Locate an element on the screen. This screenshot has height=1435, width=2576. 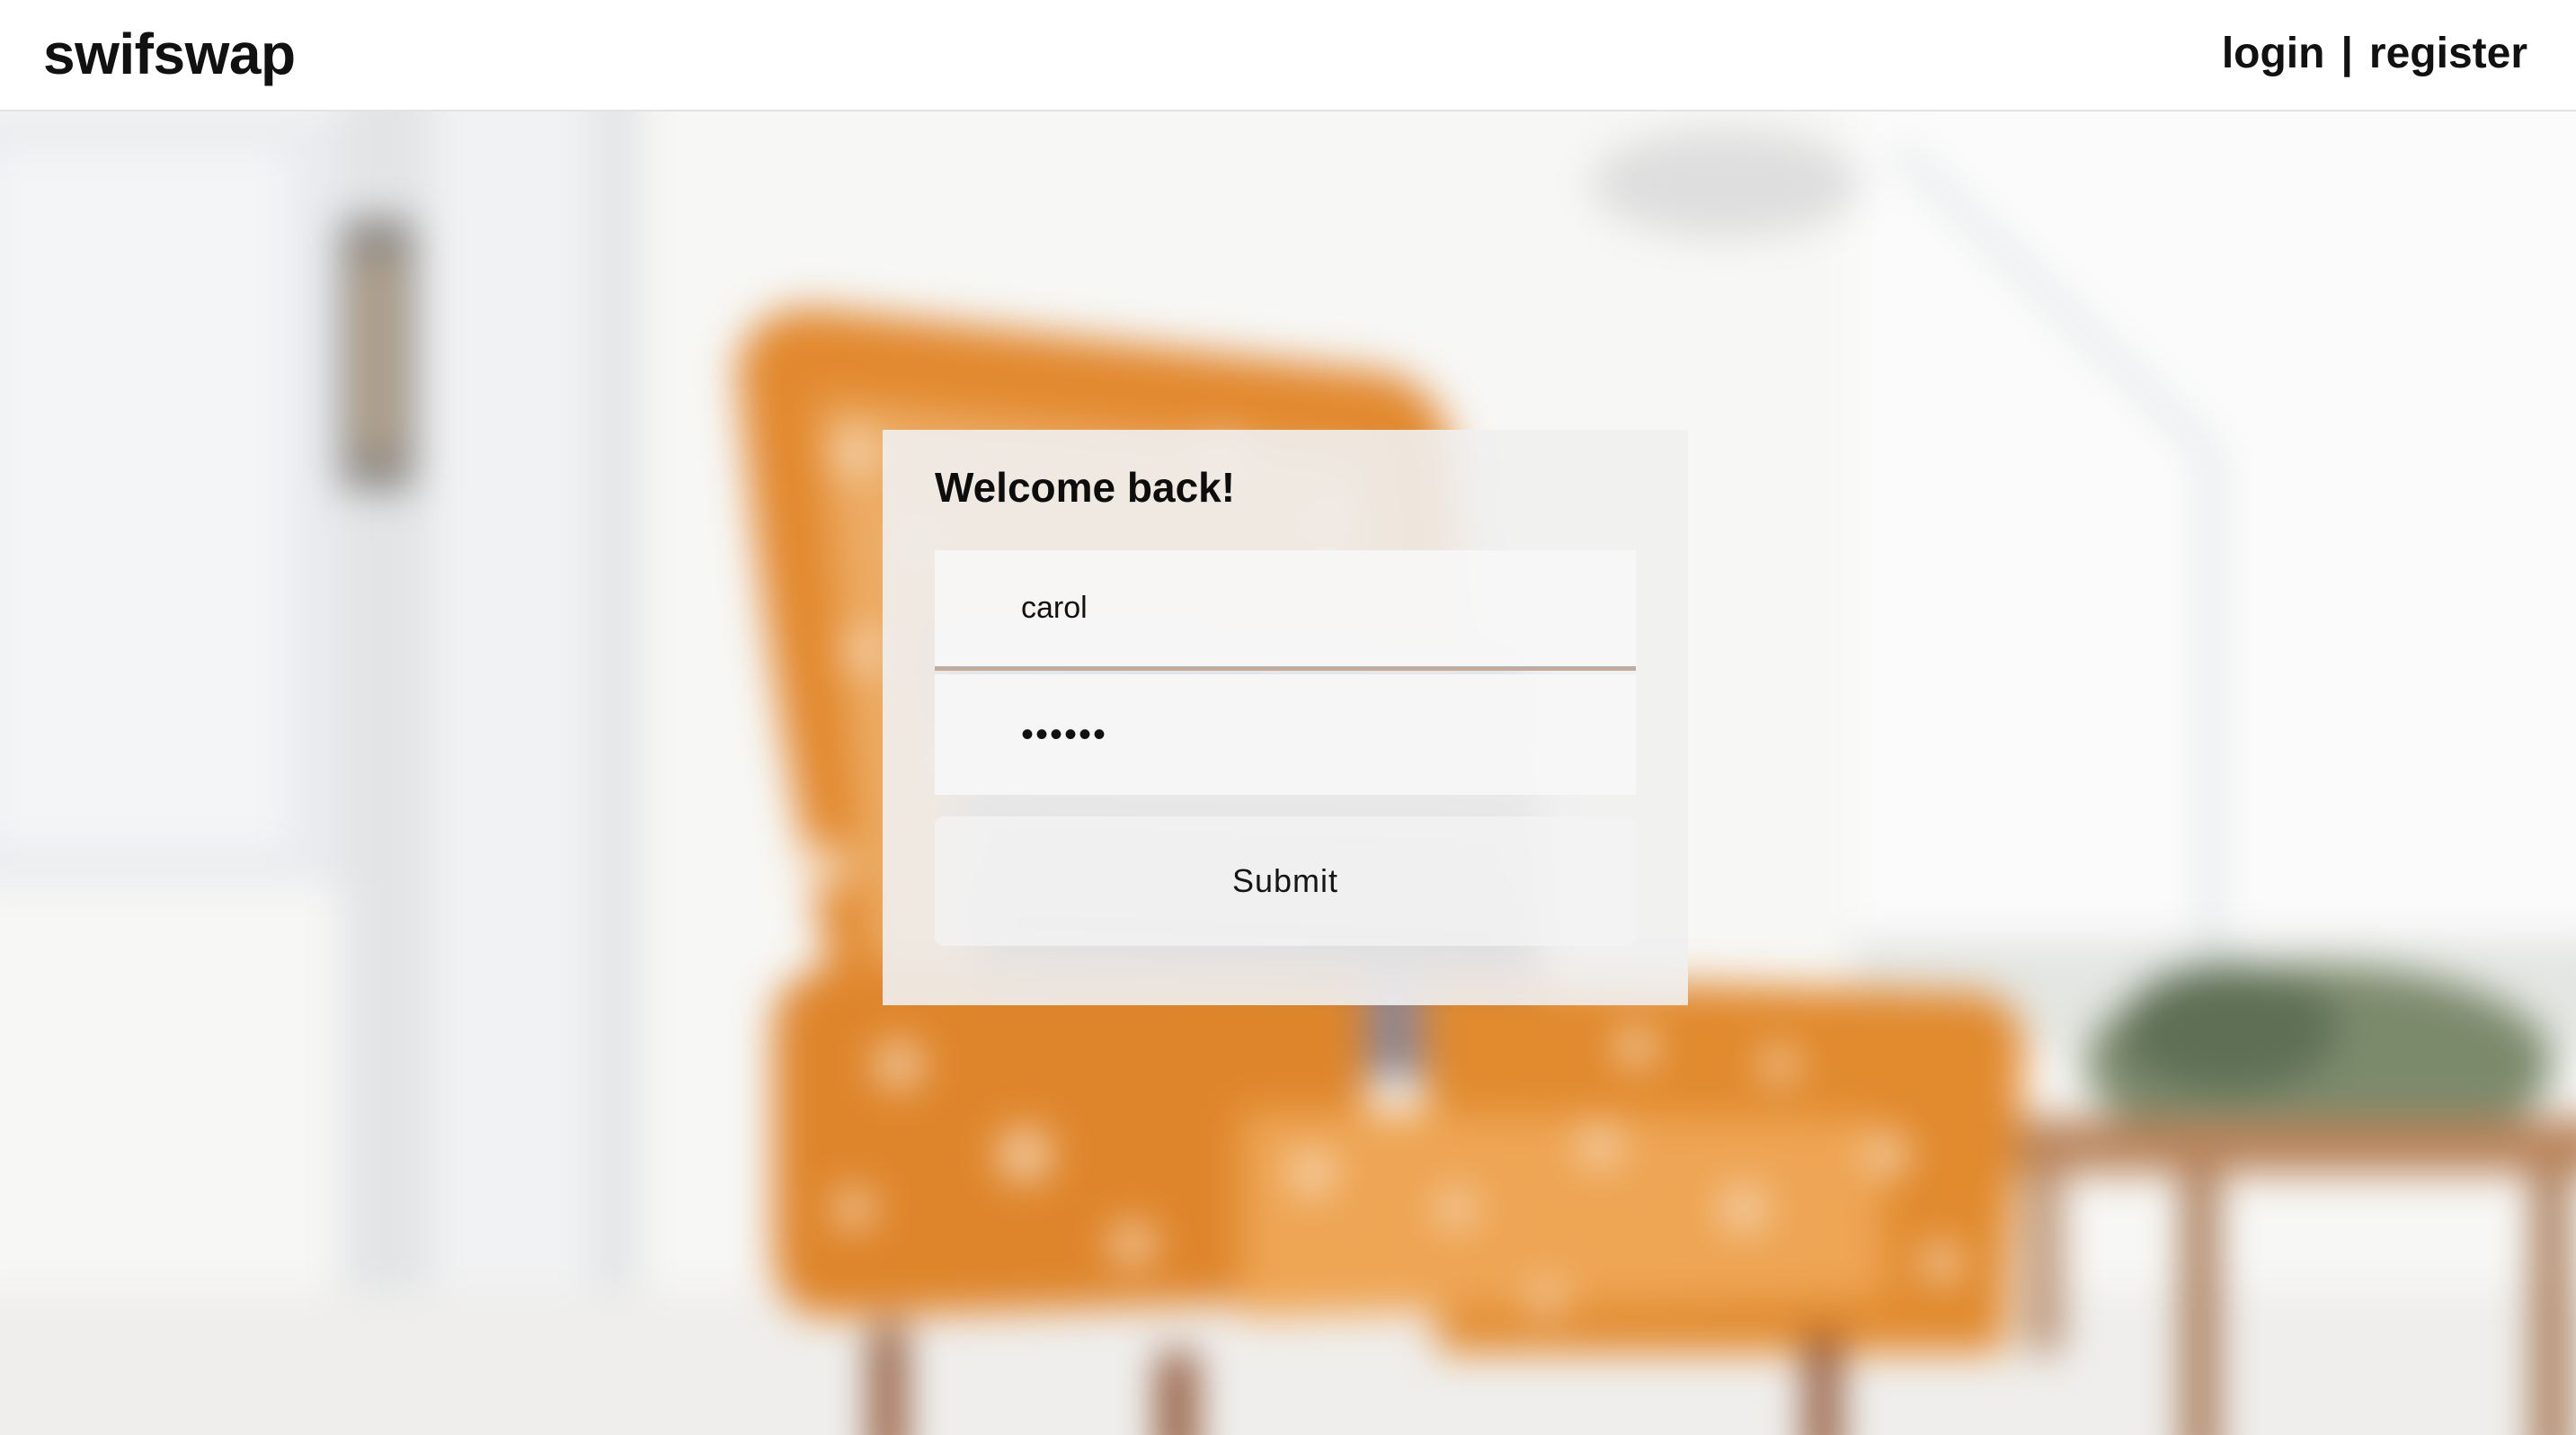
submit-button: Submit is located at coordinates (1285, 881).